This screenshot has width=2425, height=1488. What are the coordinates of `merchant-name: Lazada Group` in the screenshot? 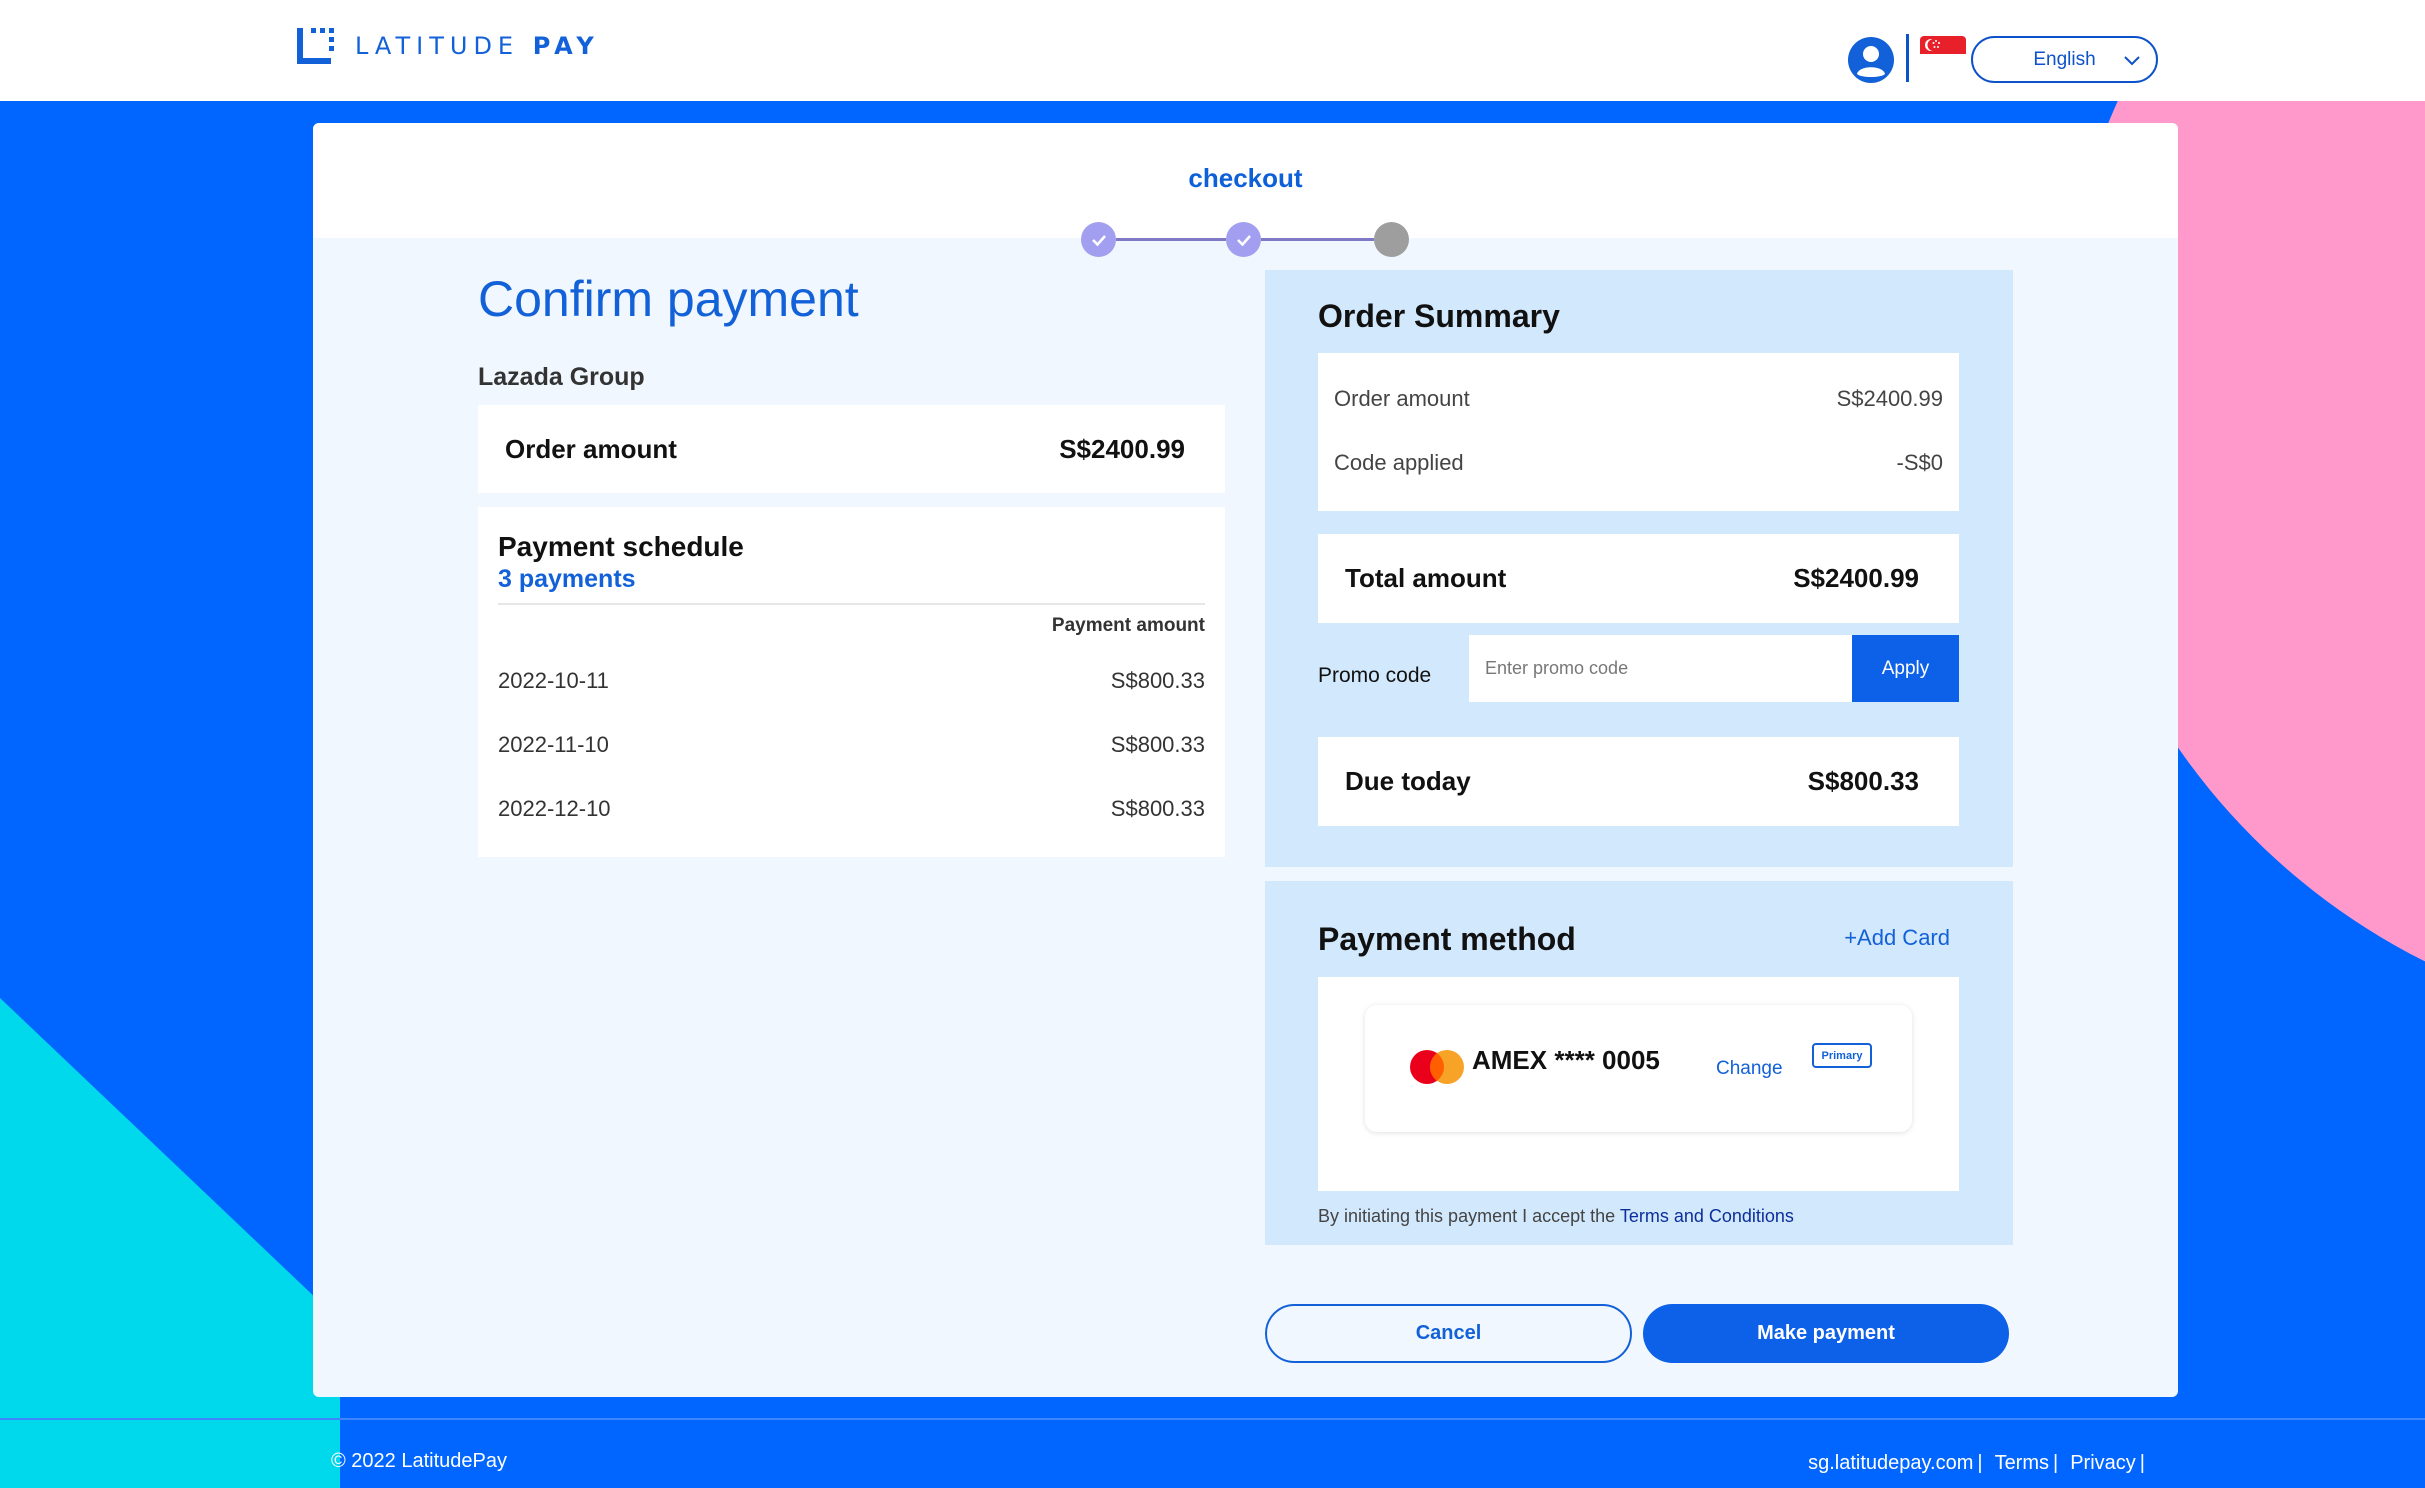 It's located at (561, 377).